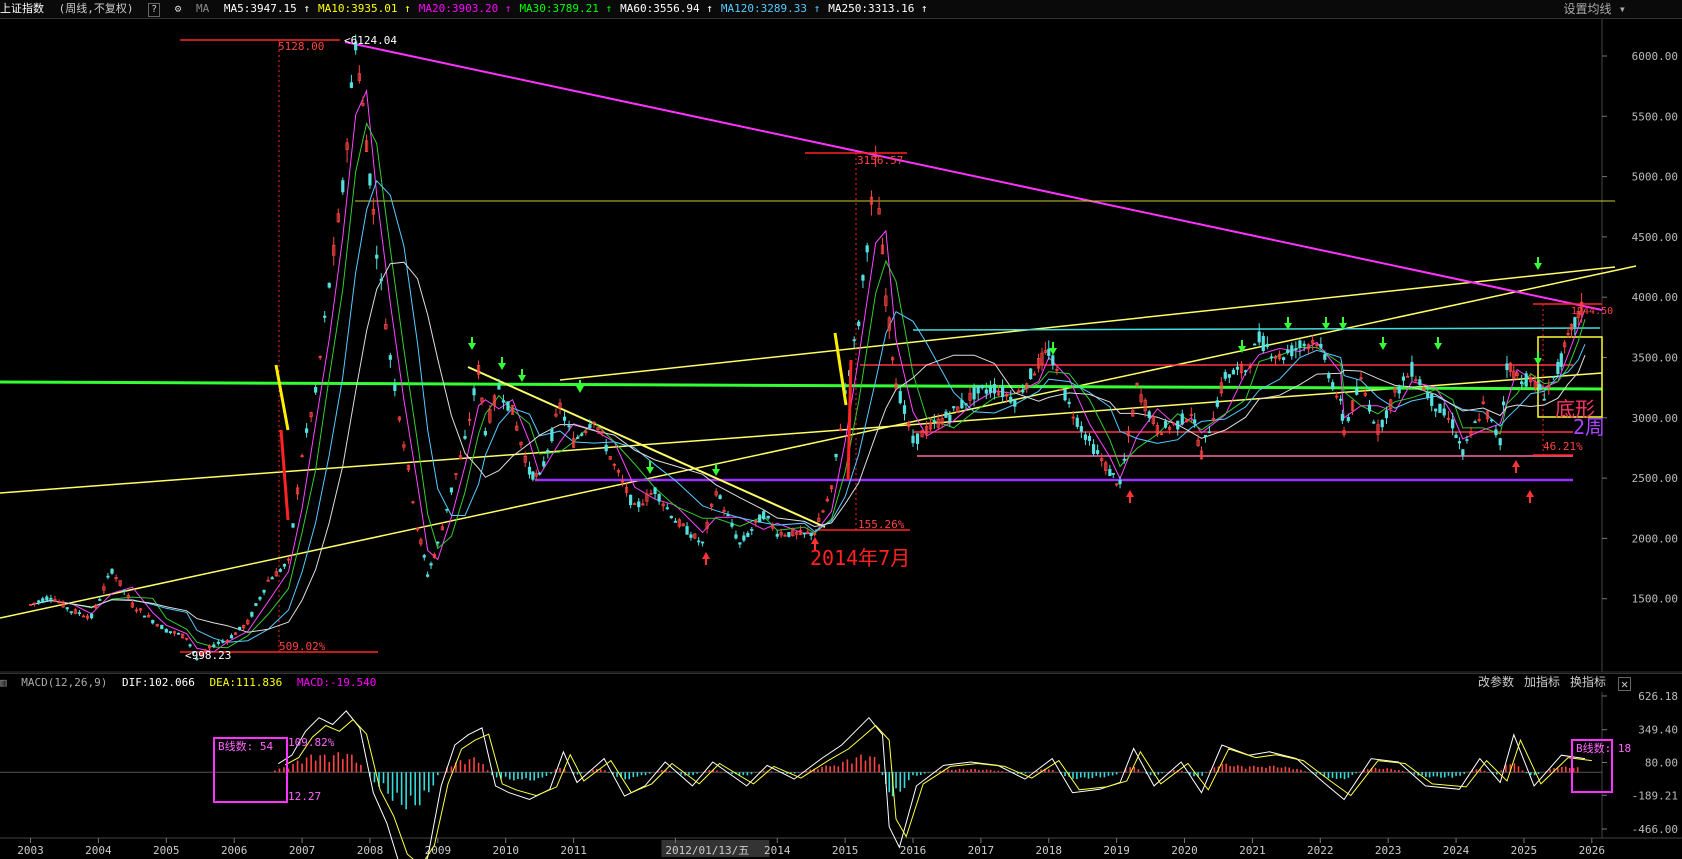  I want to click on label-low-2005: <998.23, so click(208, 655).